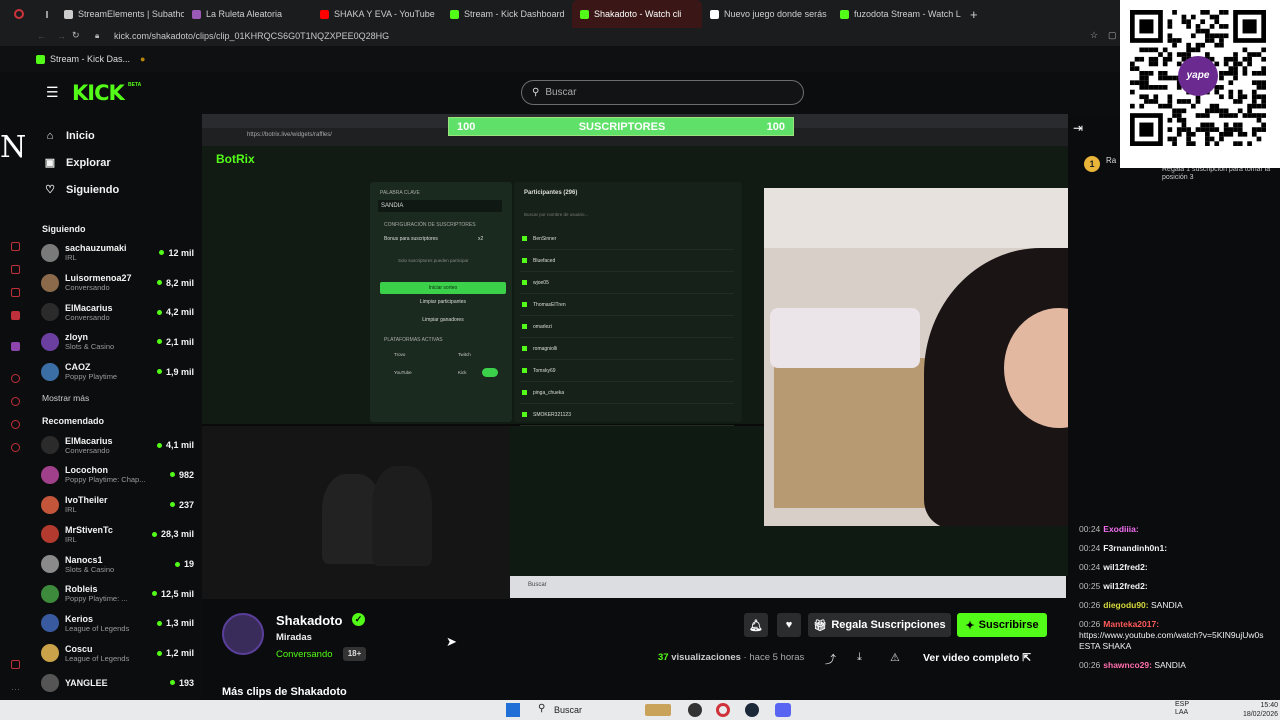 The height and width of the screenshot is (720, 1280). What do you see at coordinates (377, 14) in the screenshot?
I see `browser-tab: SHAKA Y EVA - YouTube` at bounding box center [377, 14].